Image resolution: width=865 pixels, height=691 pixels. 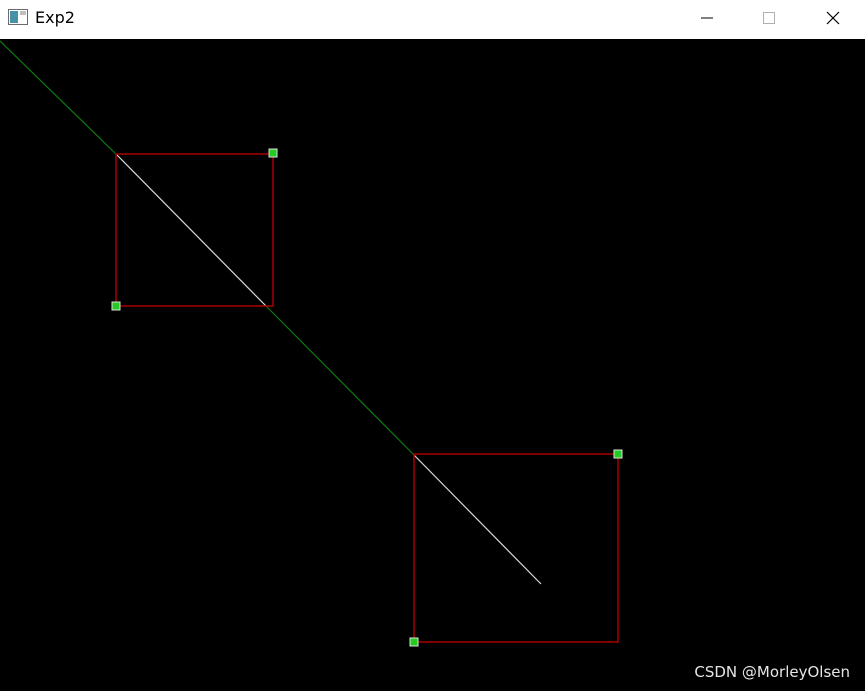 I want to click on minimize-icon, so click(x=707, y=18).